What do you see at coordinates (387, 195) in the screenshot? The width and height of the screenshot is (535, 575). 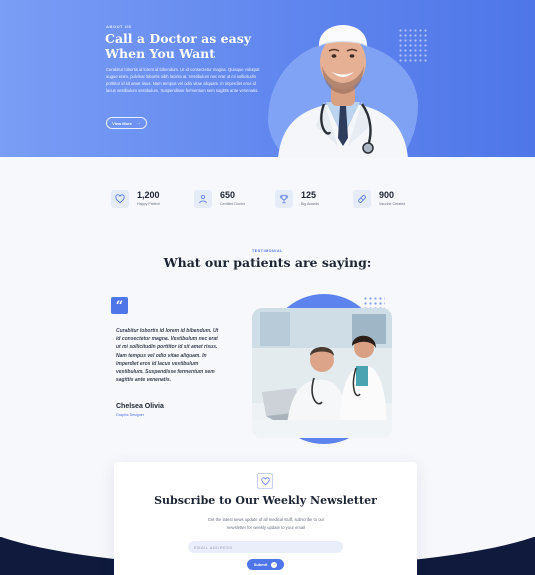 I see `stat-value: 900` at bounding box center [387, 195].